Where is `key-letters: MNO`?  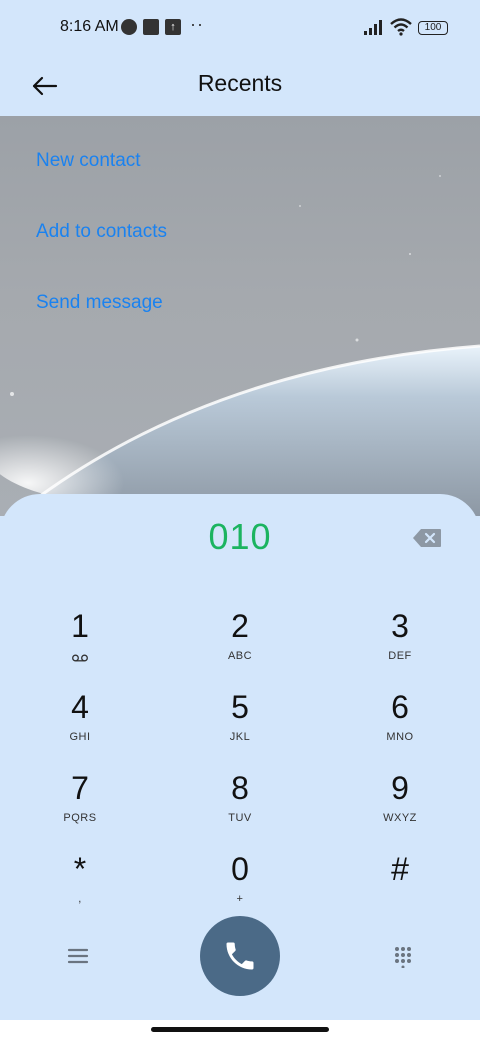
key-letters: MNO is located at coordinates (400, 737).